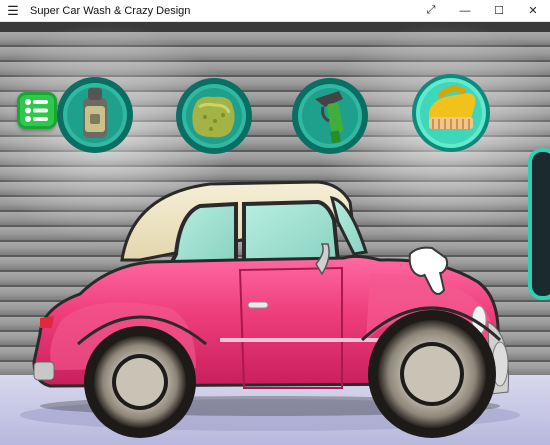  Describe the element at coordinates (13, 11) in the screenshot. I see `hamburger-icon: ☰` at that location.